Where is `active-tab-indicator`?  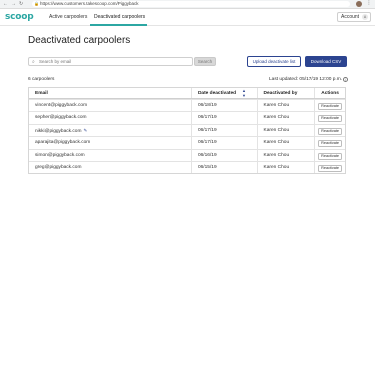
active-tab-indicator is located at coordinates (118, 25).